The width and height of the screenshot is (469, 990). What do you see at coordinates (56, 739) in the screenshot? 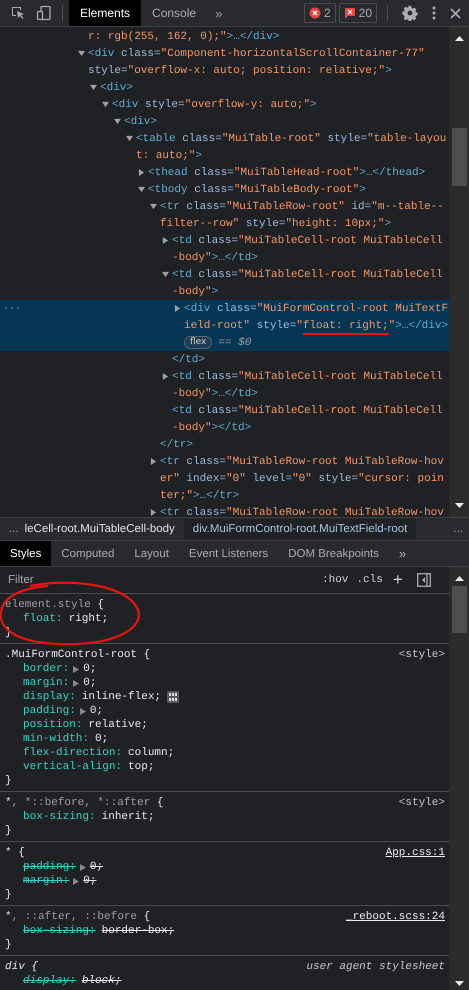
I see `property-name: min-width:` at bounding box center [56, 739].